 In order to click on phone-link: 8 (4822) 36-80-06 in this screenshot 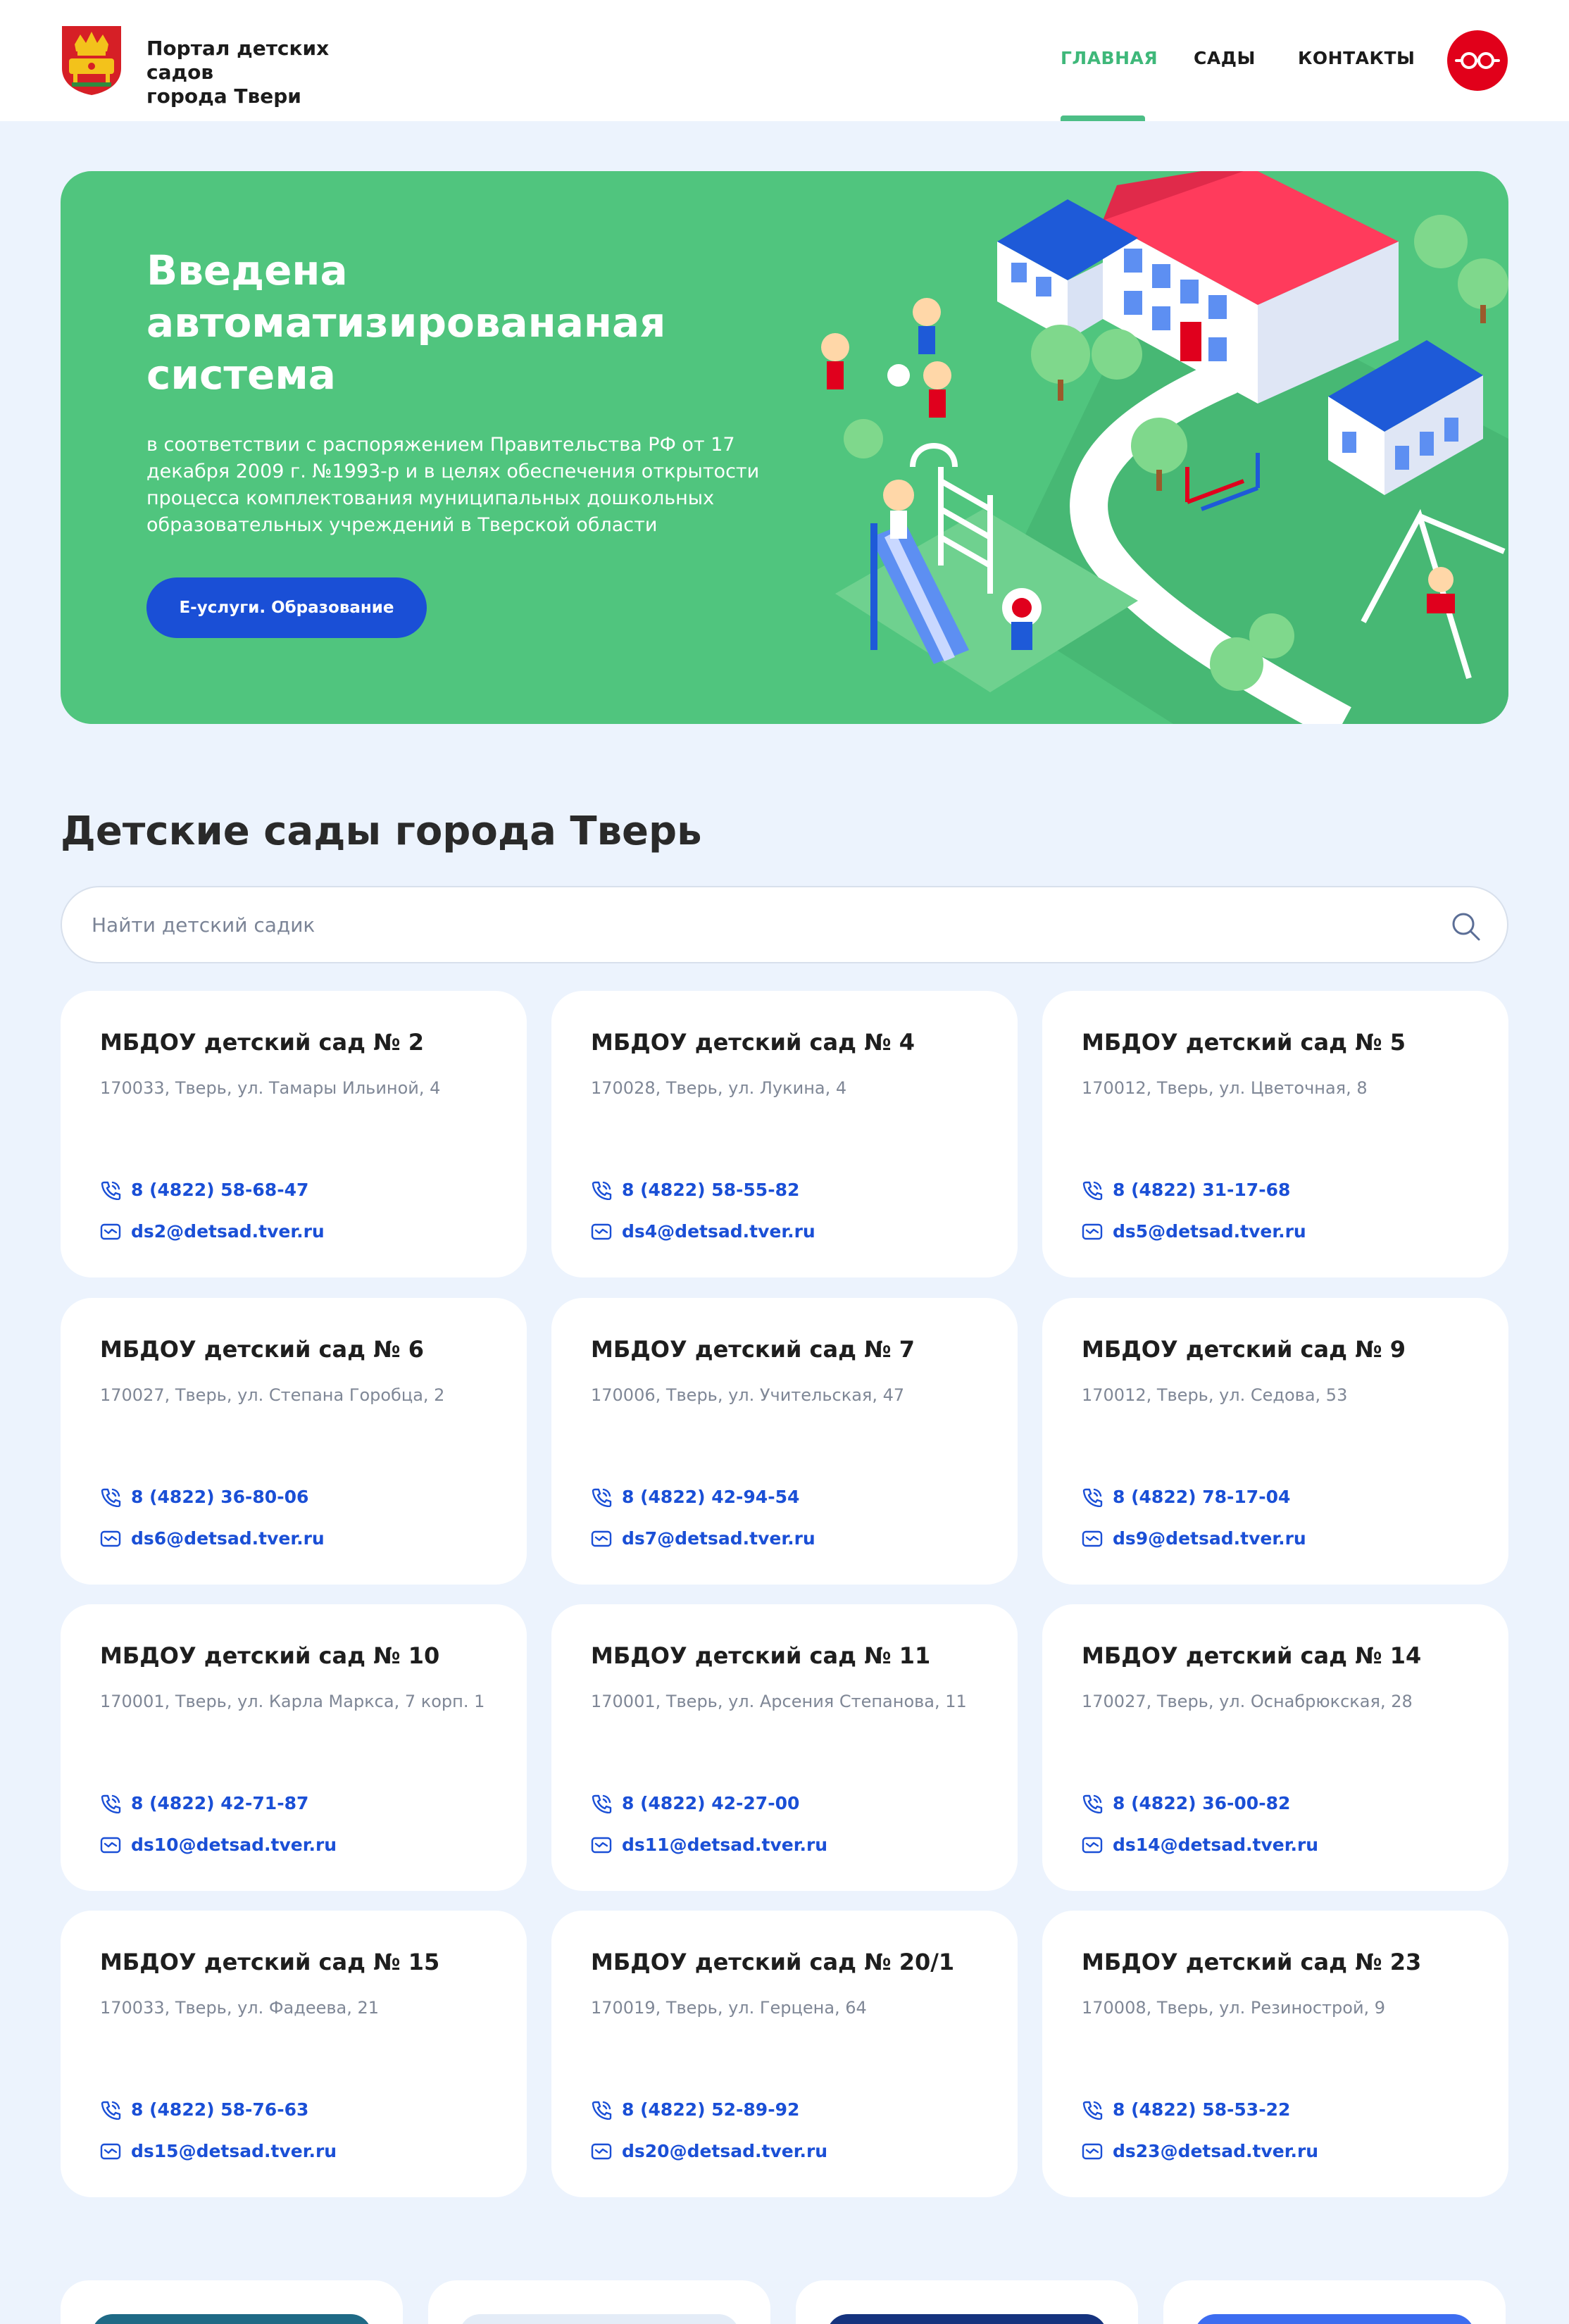, I will do `click(219, 1497)`.